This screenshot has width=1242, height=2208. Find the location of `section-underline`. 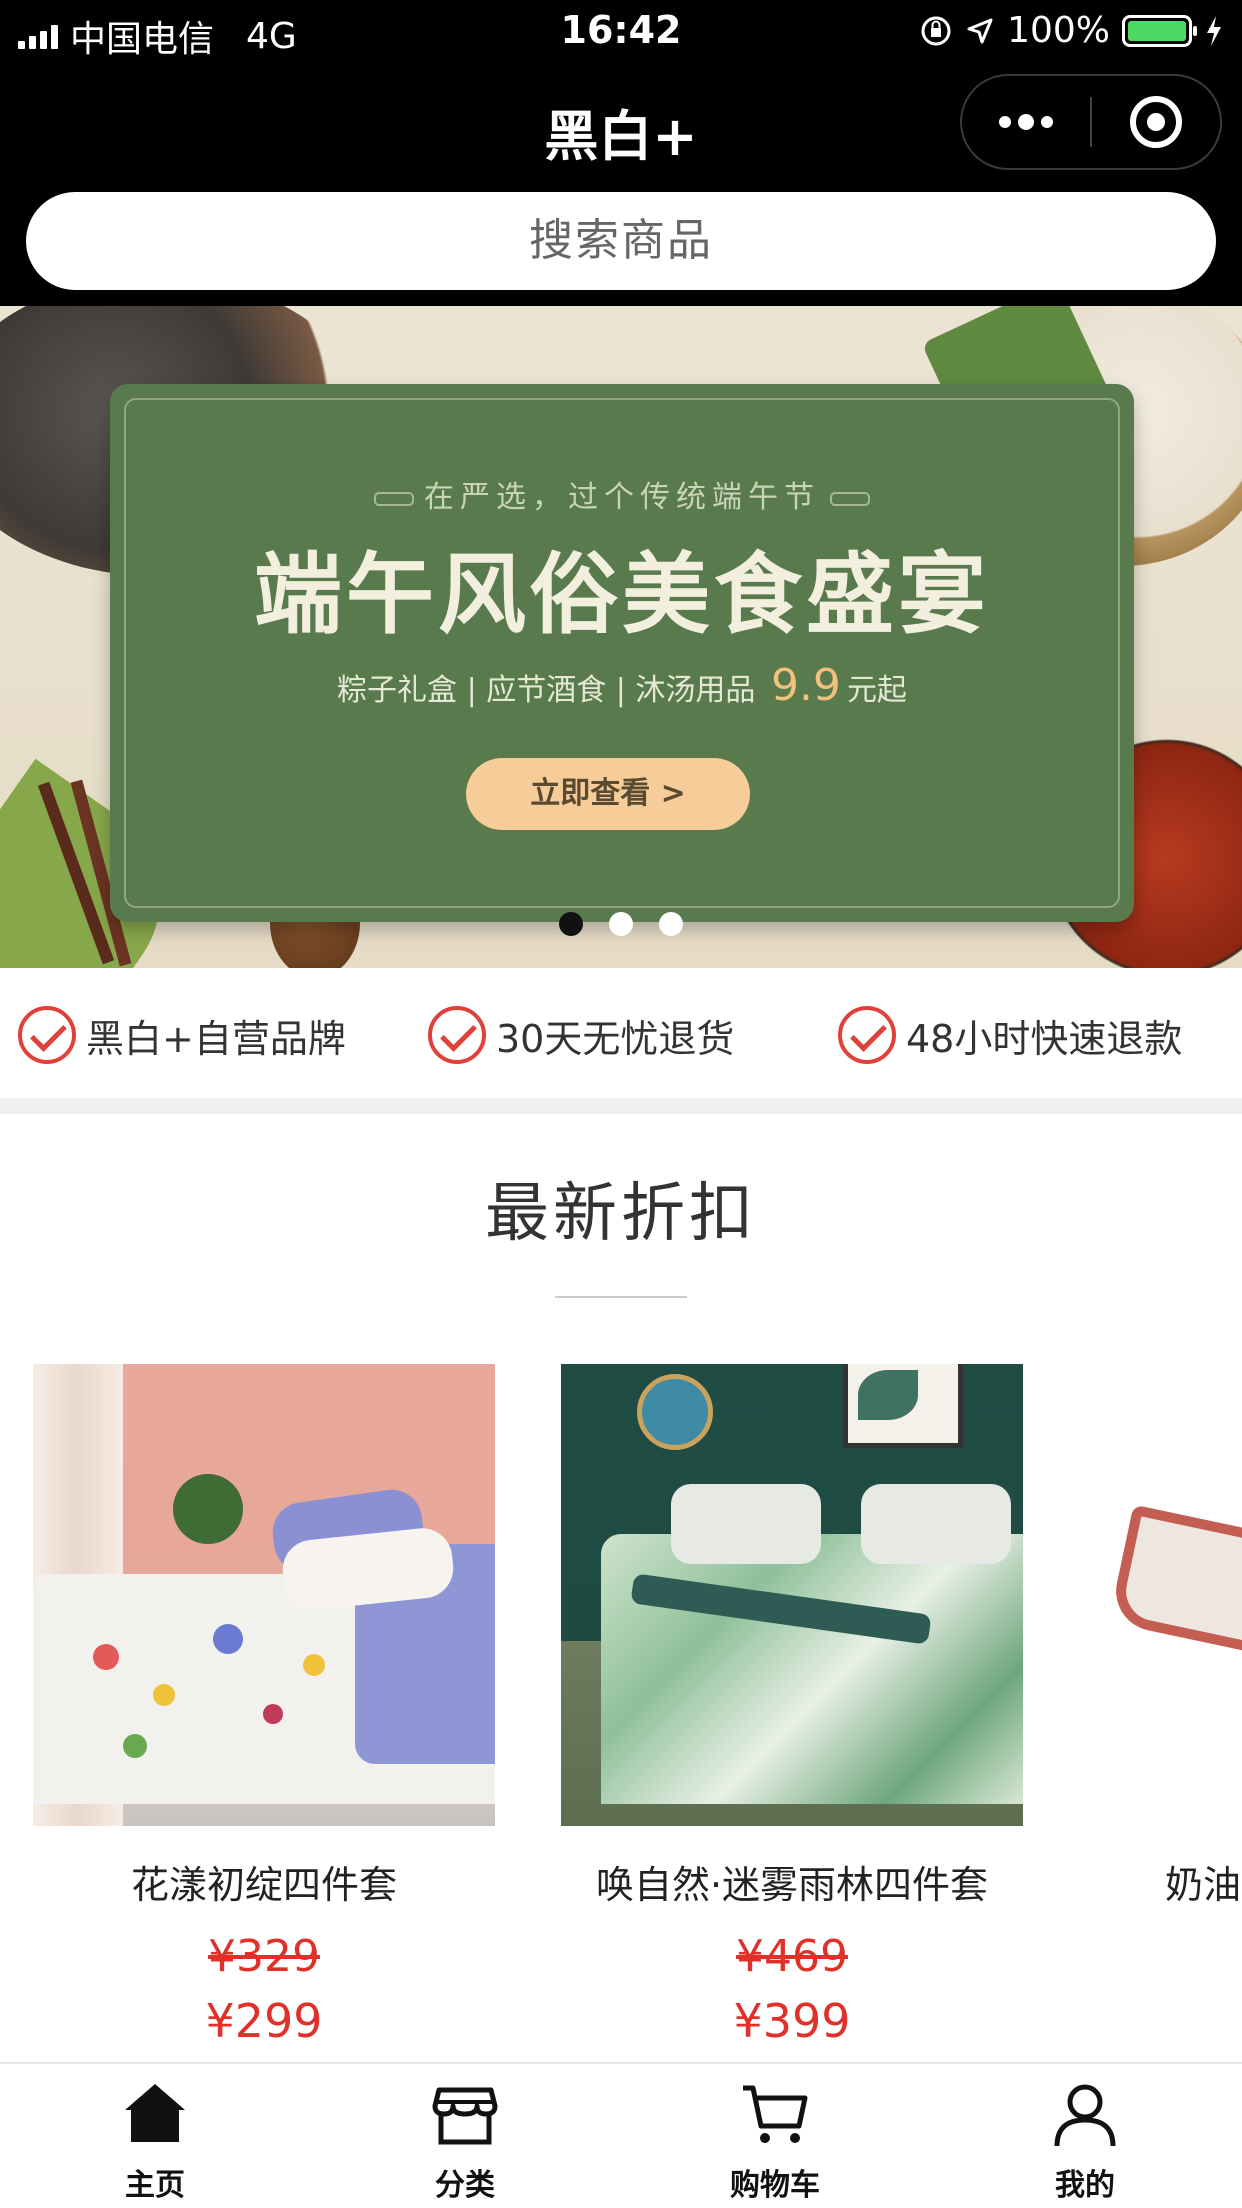

section-underline is located at coordinates (621, 1297).